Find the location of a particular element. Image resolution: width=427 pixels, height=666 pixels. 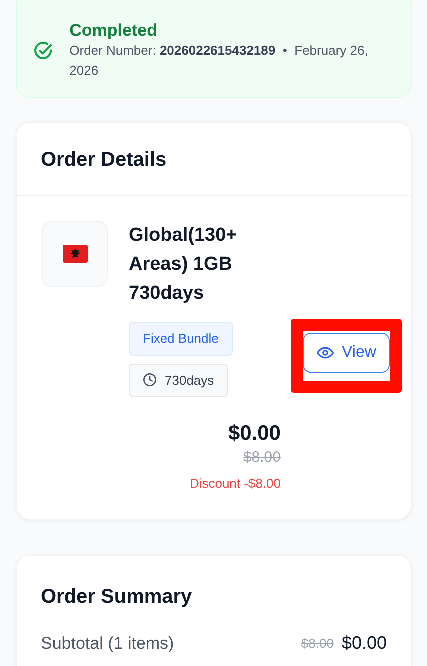

product-price: $0.00 is located at coordinates (254, 434).